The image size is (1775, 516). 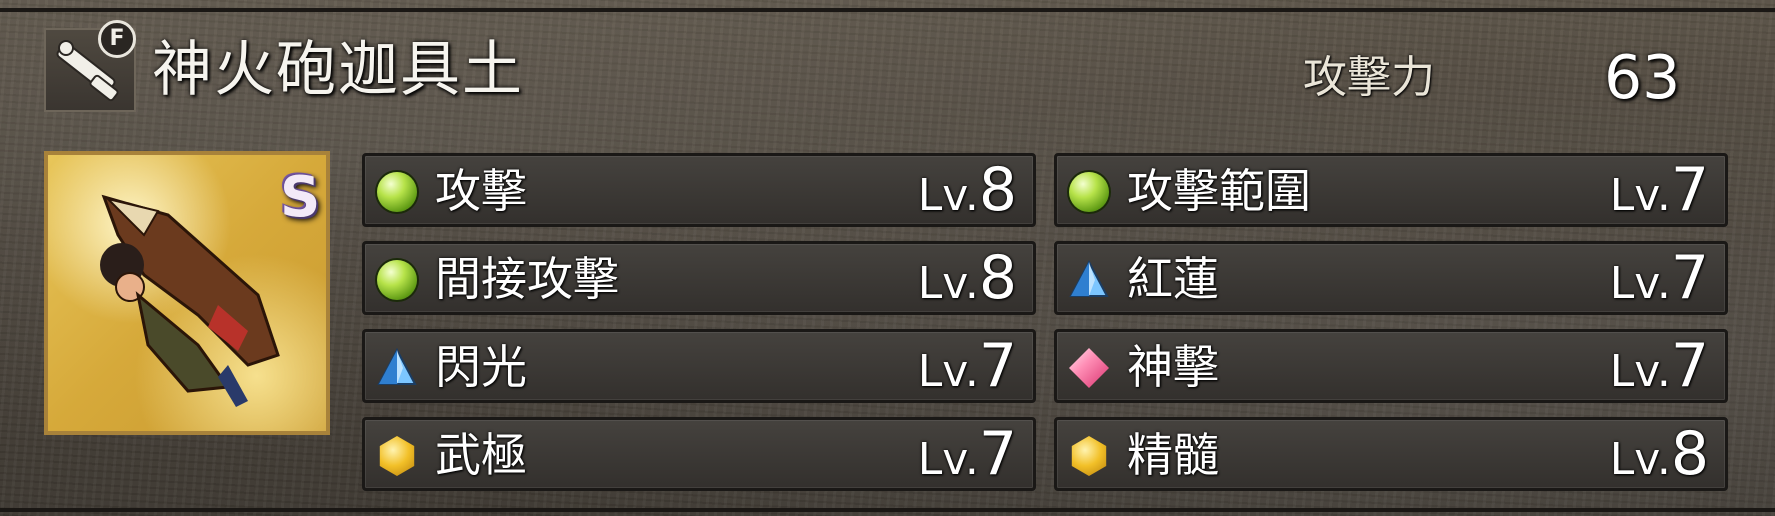 What do you see at coordinates (699, 278) in the screenshot?
I see `skill-slot: 間接攻擊 Lv.8` at bounding box center [699, 278].